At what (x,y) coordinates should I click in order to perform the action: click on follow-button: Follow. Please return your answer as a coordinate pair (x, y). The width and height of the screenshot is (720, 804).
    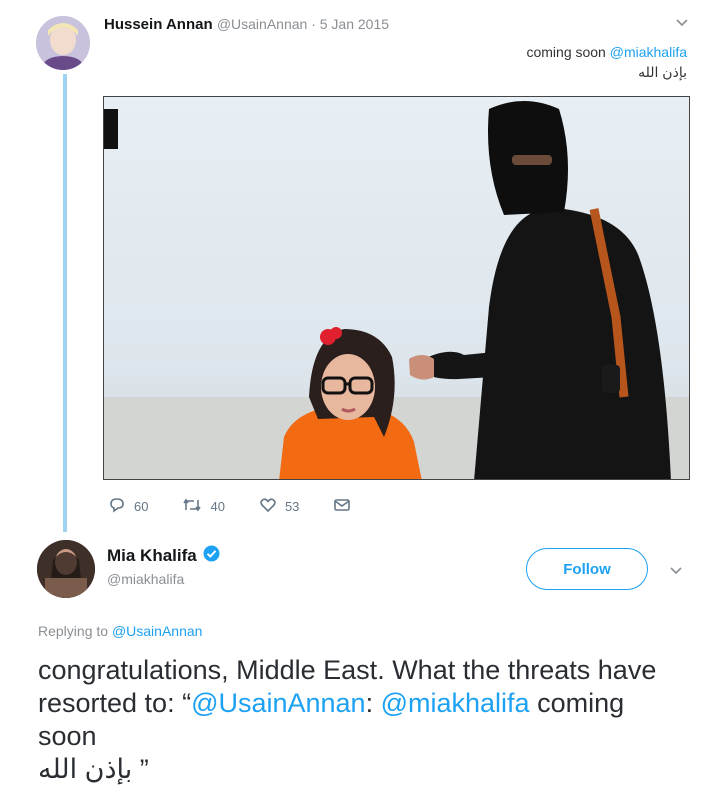
    Looking at the image, I should click on (587, 569).